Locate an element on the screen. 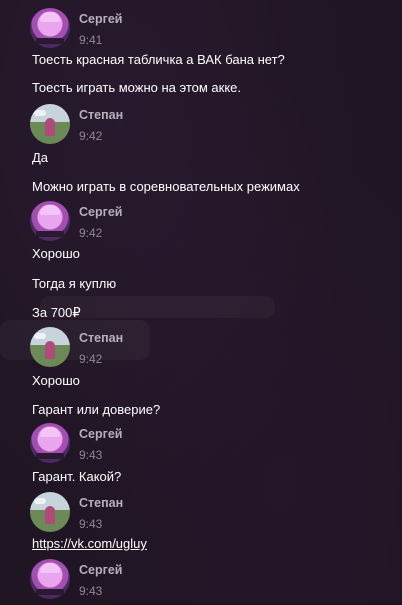 The image size is (402, 605). message-text: Тогда я куплю is located at coordinates (74, 283).